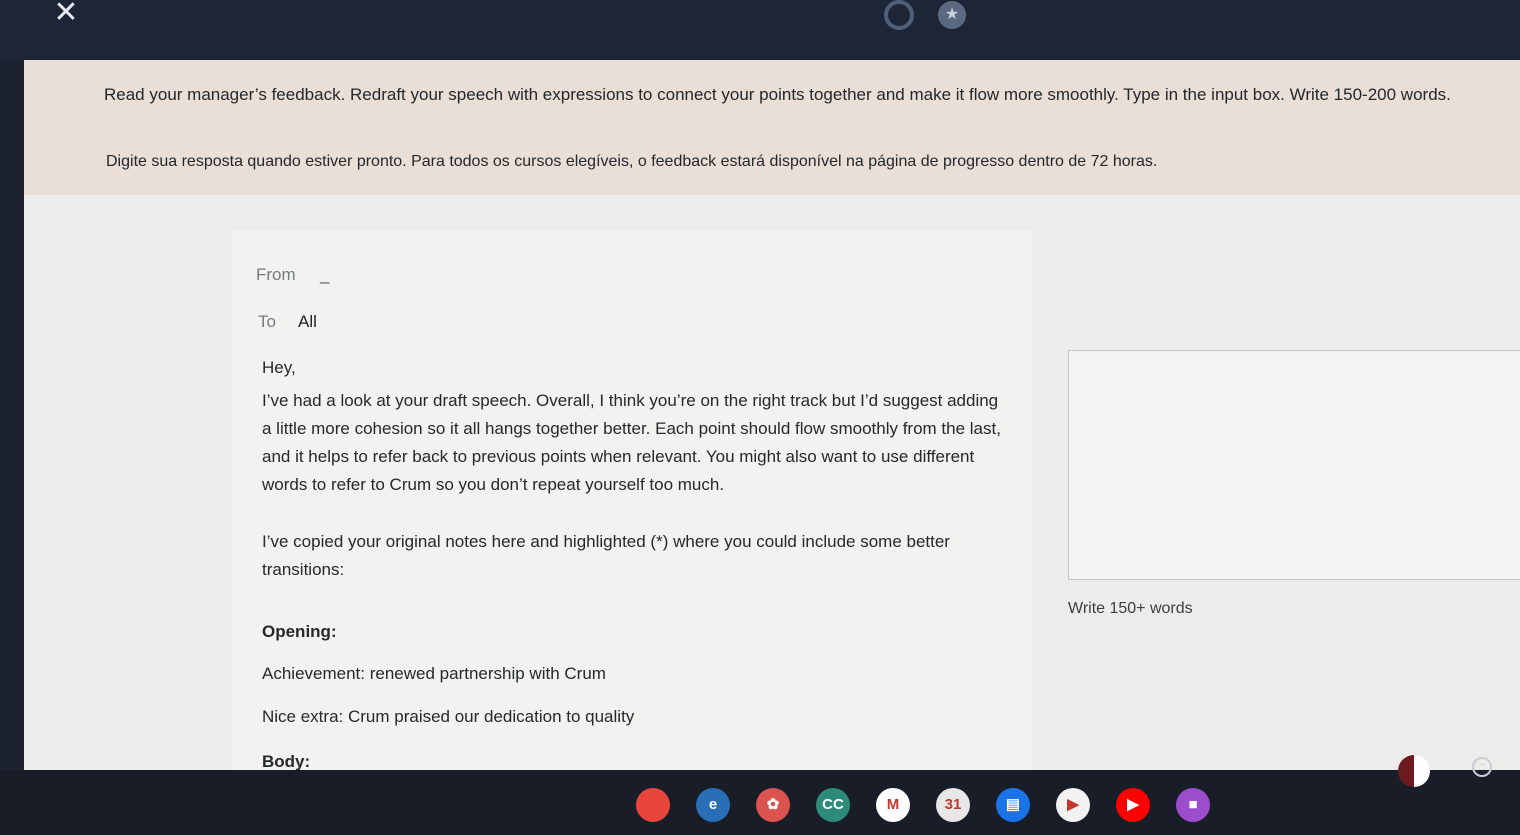 The height and width of the screenshot is (835, 1520). I want to click on email-greeting: Hey,, so click(279, 367).